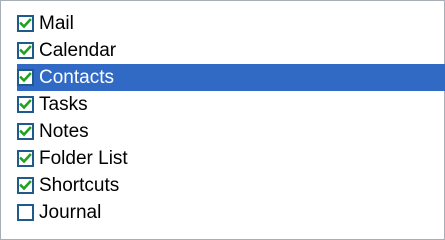 The width and height of the screenshot is (445, 240). Describe the element at coordinates (78, 50) in the screenshot. I see `list-item-label: Calendar` at that location.